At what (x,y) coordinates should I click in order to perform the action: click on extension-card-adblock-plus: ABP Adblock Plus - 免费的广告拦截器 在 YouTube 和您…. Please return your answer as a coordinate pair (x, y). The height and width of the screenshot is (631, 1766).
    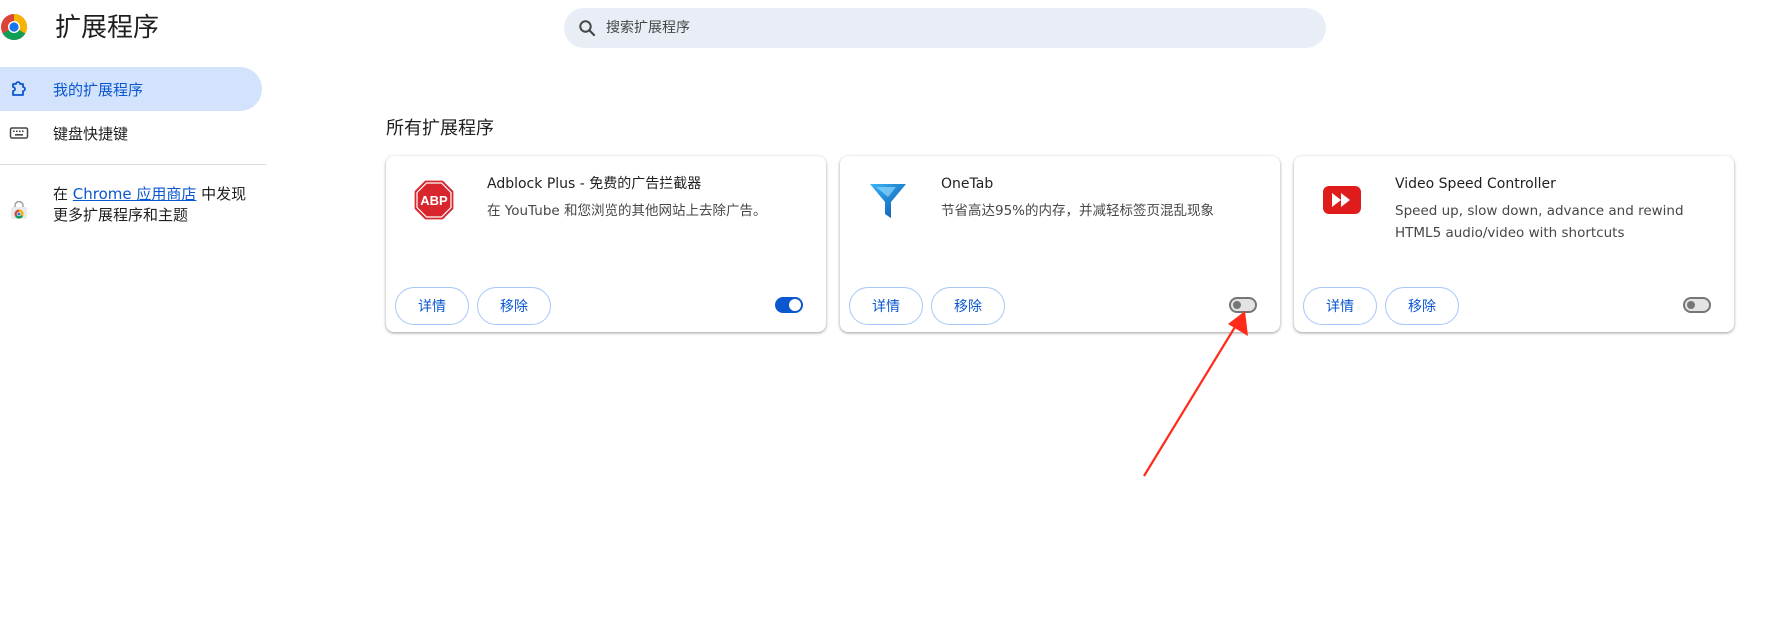
    Looking at the image, I should click on (606, 244).